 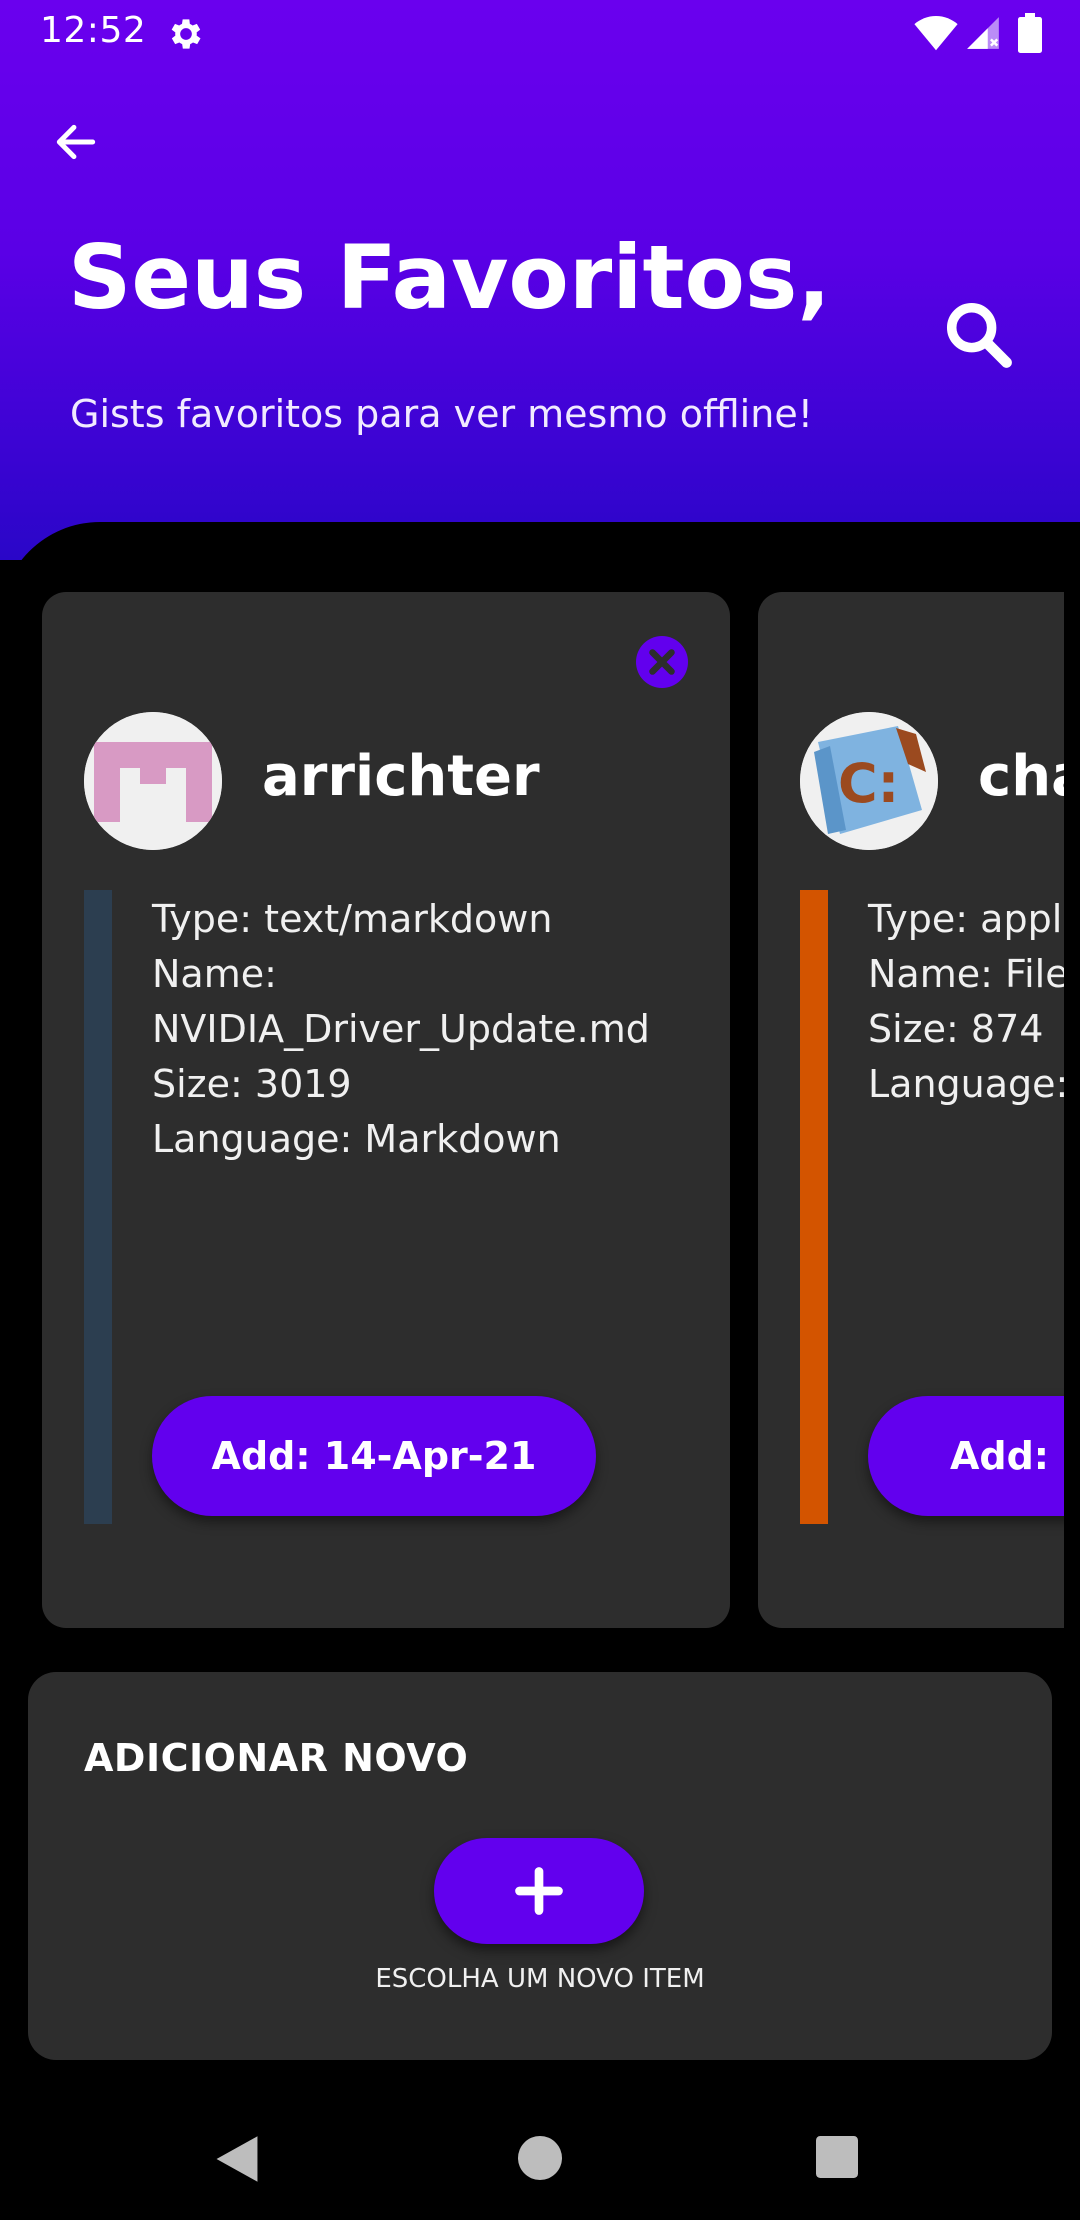 I want to click on status-bar: 12:52, so click(x=540, y=33).